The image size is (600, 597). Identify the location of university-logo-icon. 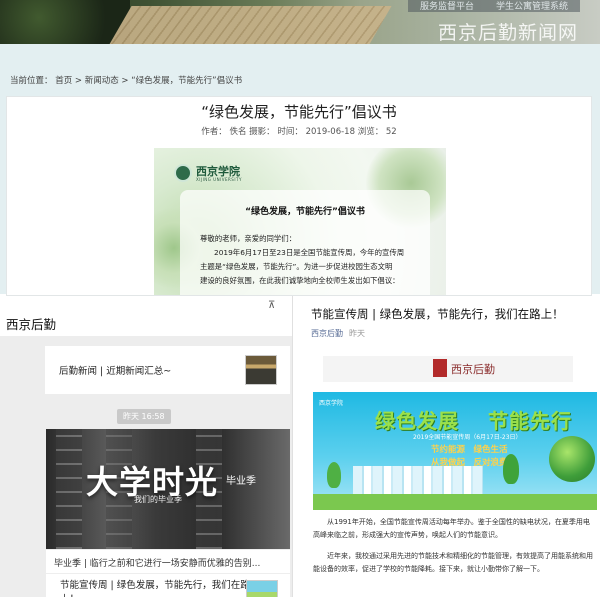
(183, 173).